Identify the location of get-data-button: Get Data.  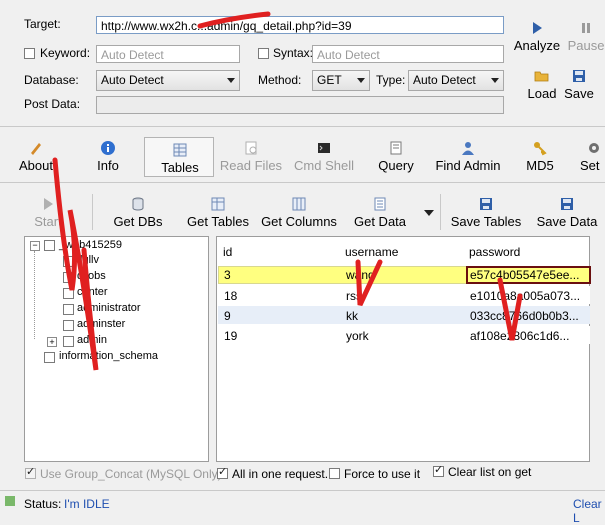
(380, 212).